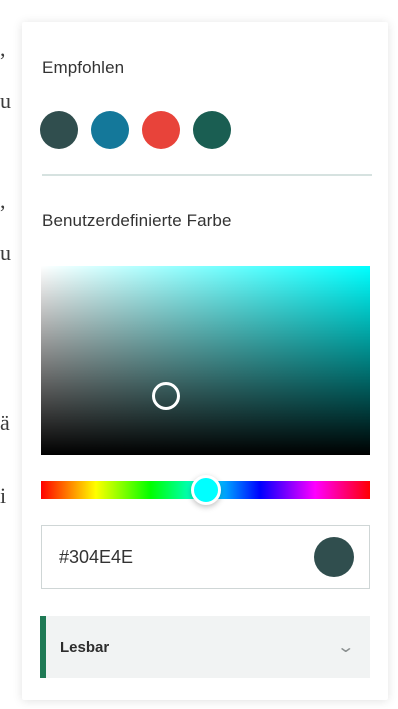 This screenshot has height=709, width=398. What do you see at coordinates (185, 557) in the screenshot?
I see `hex-input` at bounding box center [185, 557].